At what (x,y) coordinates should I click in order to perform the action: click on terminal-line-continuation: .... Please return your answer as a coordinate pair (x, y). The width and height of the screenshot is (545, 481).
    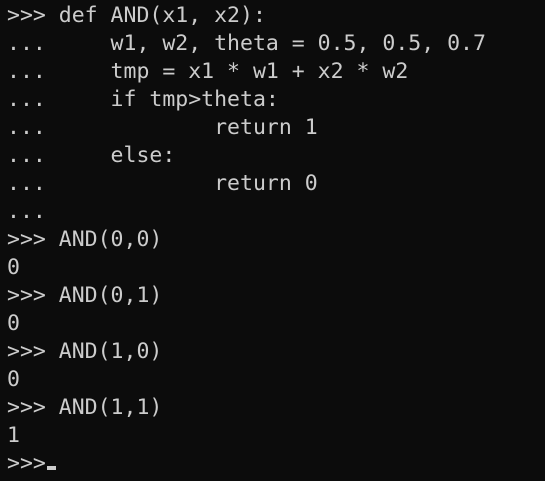
    Looking at the image, I should click on (26, 211).